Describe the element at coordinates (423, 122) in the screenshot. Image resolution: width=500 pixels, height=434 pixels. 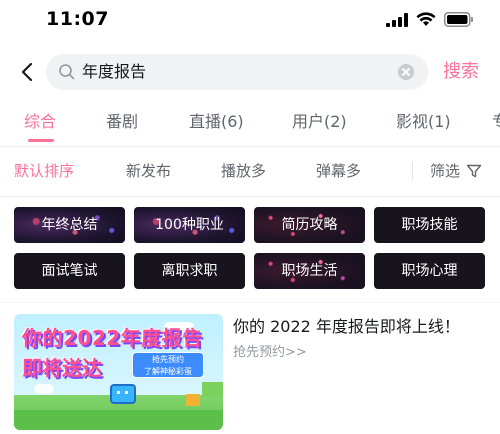
I see `tab-film: 影视(1)` at that location.